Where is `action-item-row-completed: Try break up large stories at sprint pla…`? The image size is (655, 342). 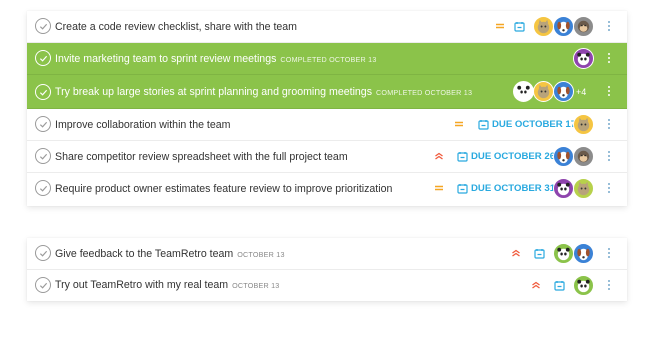
action-item-row-completed: Try break up large stories at sprint pla… is located at coordinates (327, 92).